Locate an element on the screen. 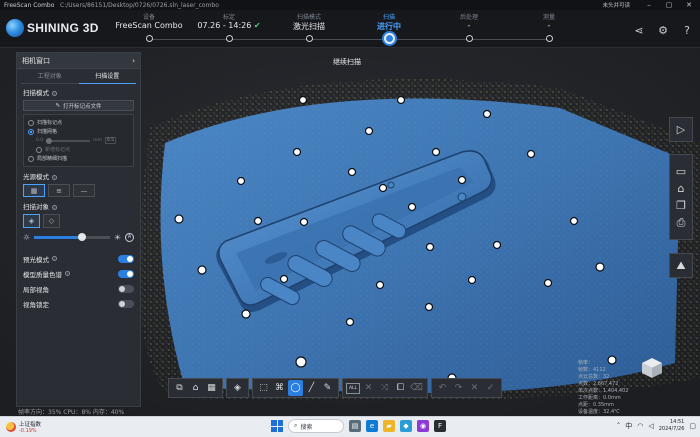  quality-map-toggle is located at coordinates (126, 273).